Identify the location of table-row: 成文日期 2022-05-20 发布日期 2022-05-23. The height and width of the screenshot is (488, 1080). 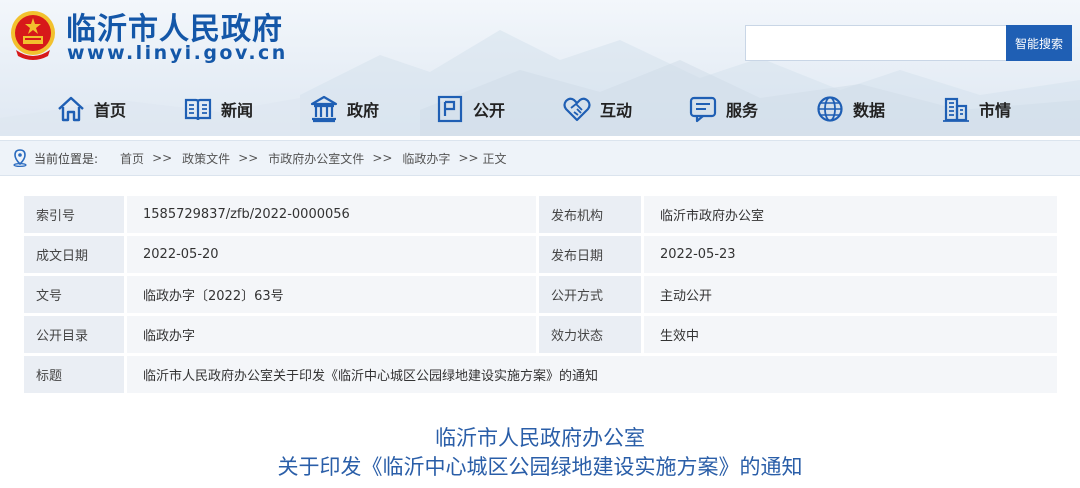
(540, 254).